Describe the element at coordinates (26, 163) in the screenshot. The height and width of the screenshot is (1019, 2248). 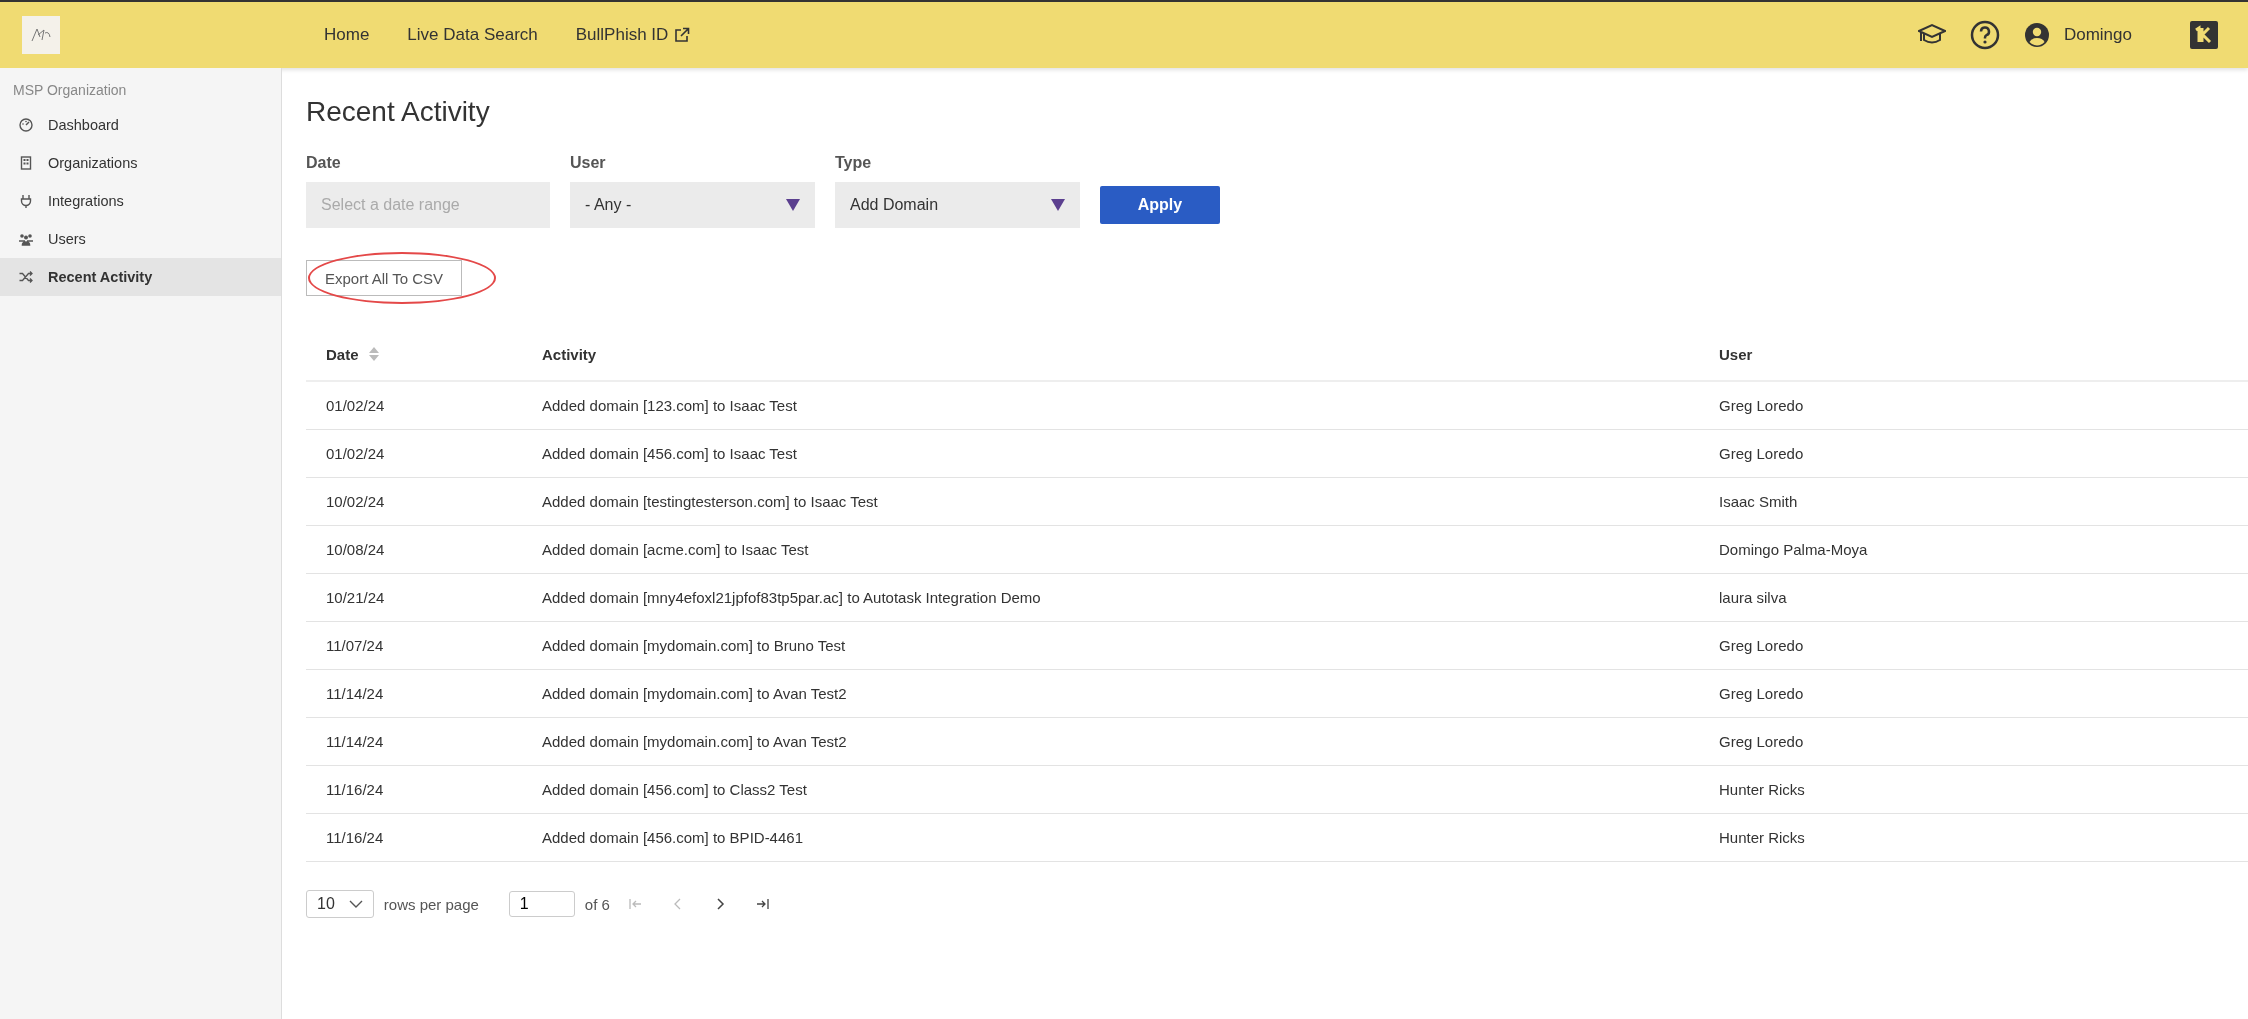
I see `building-icon` at that location.